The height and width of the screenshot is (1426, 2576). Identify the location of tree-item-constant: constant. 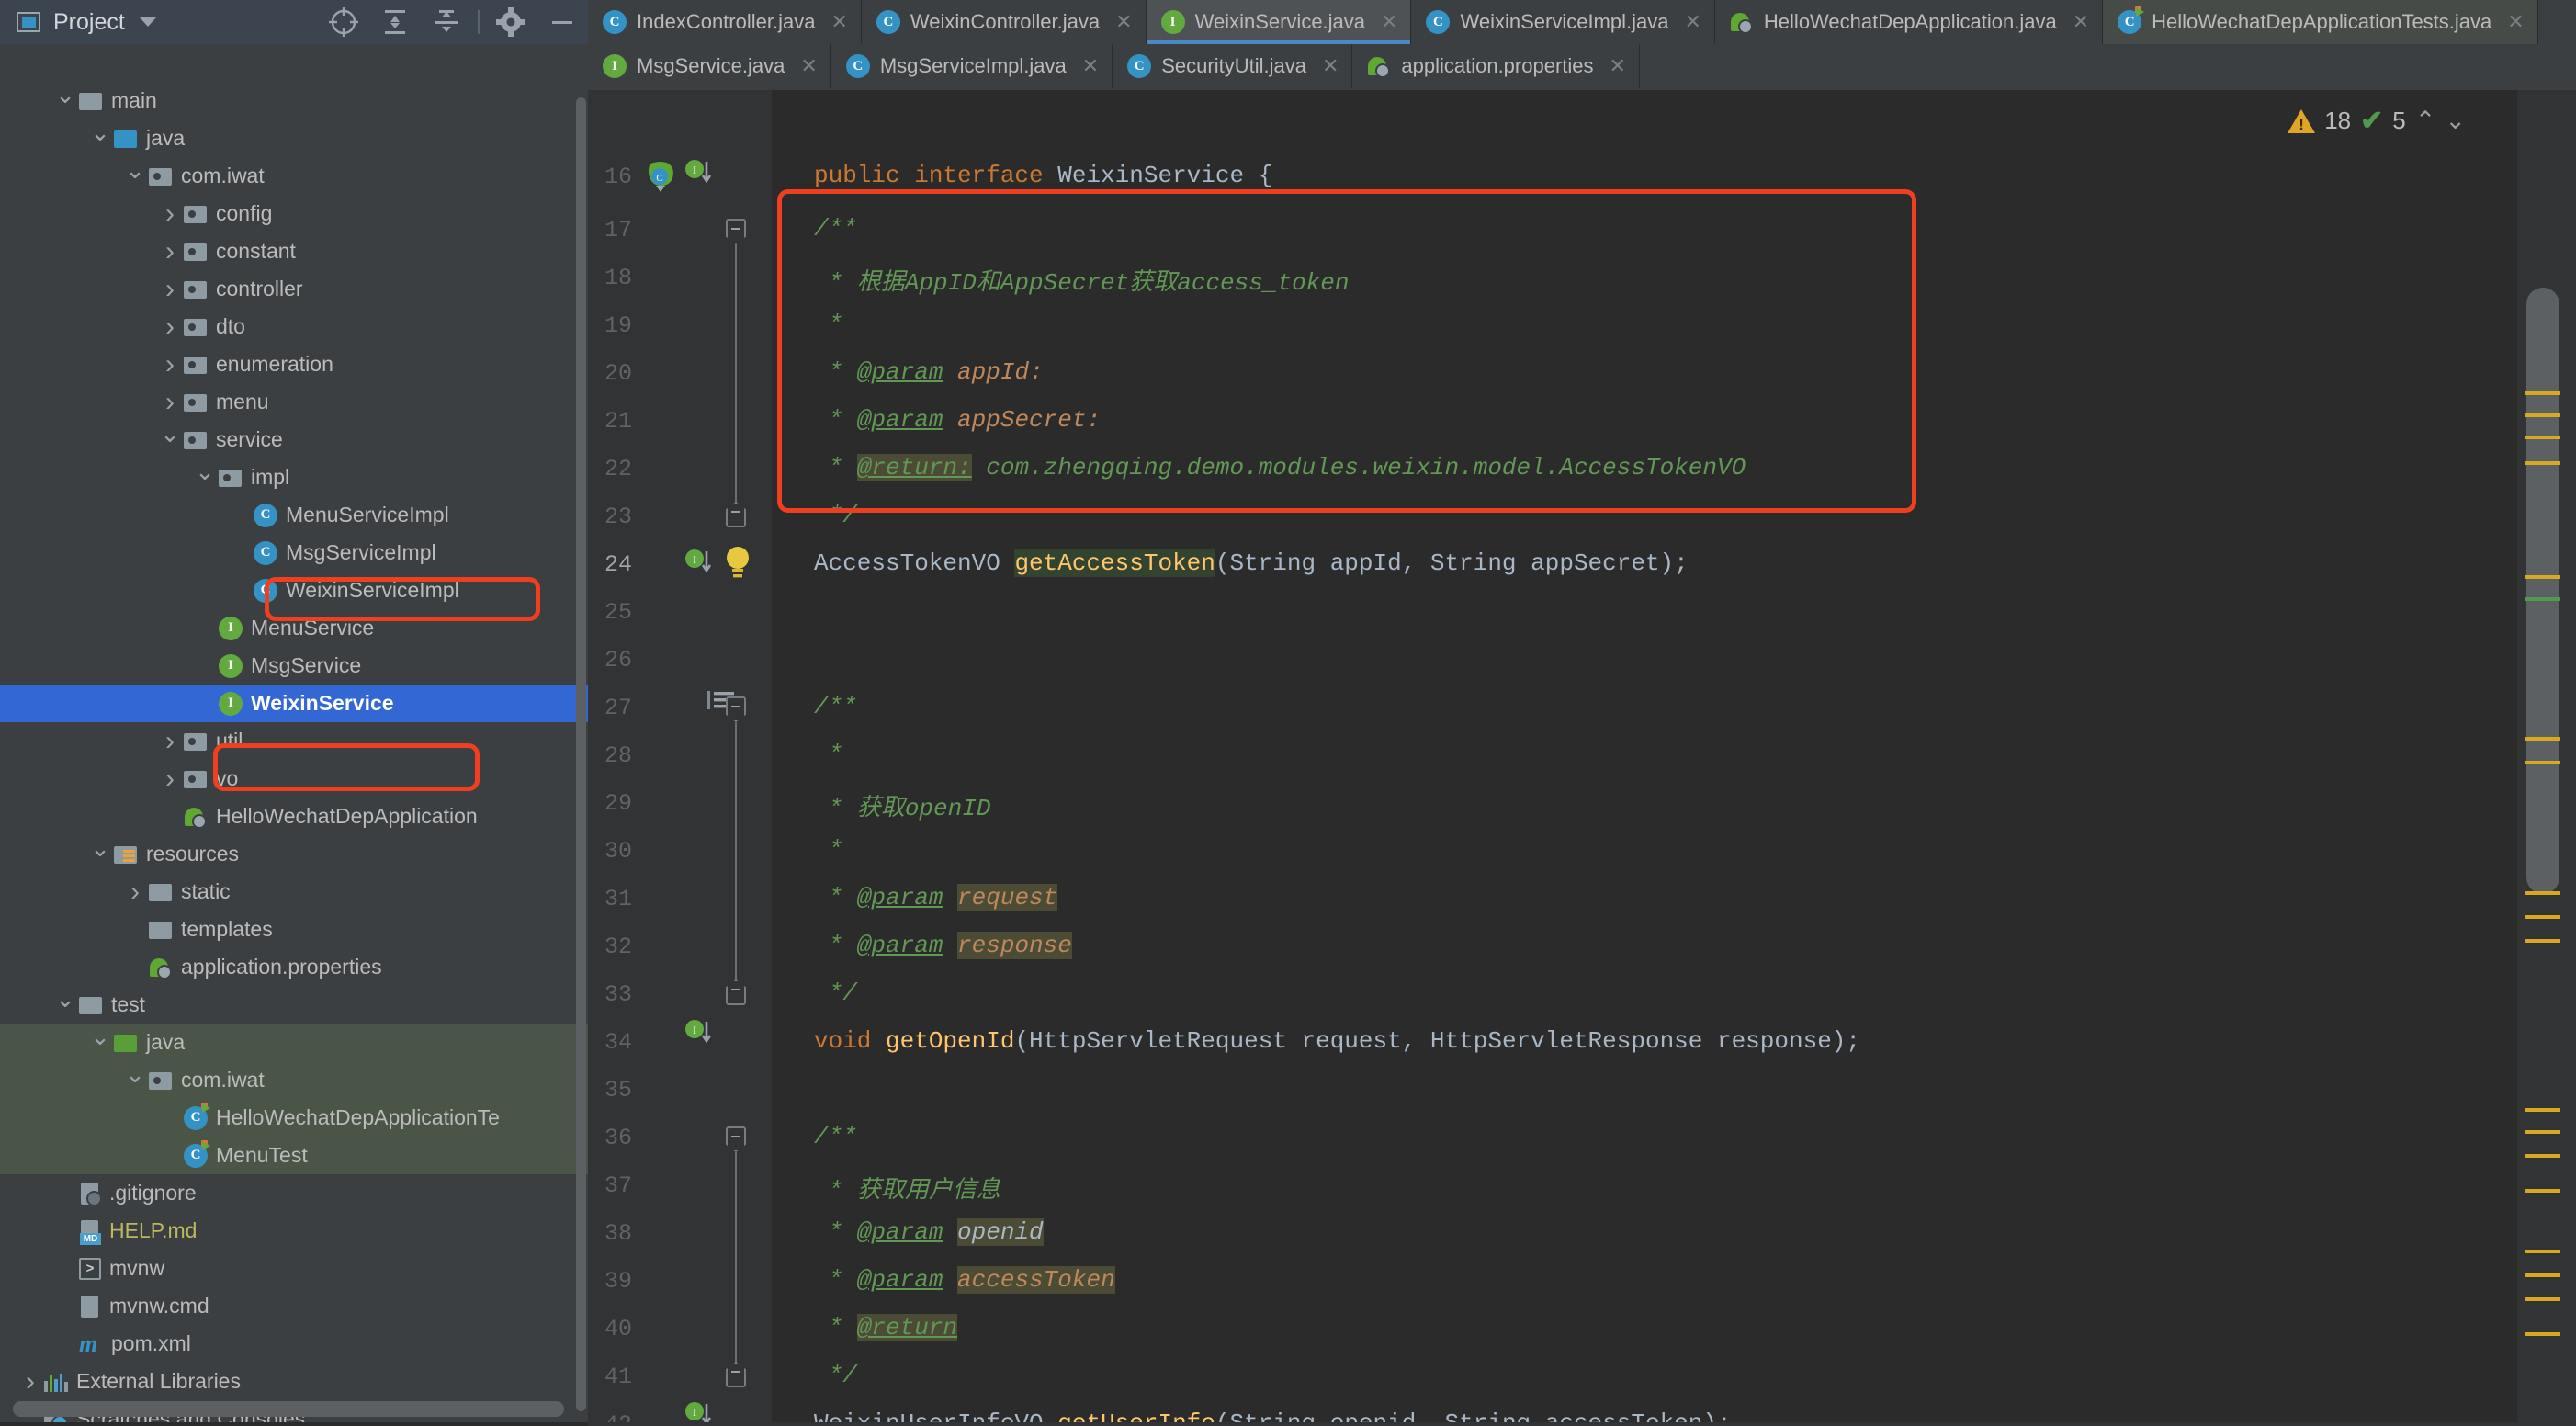
(294, 251).